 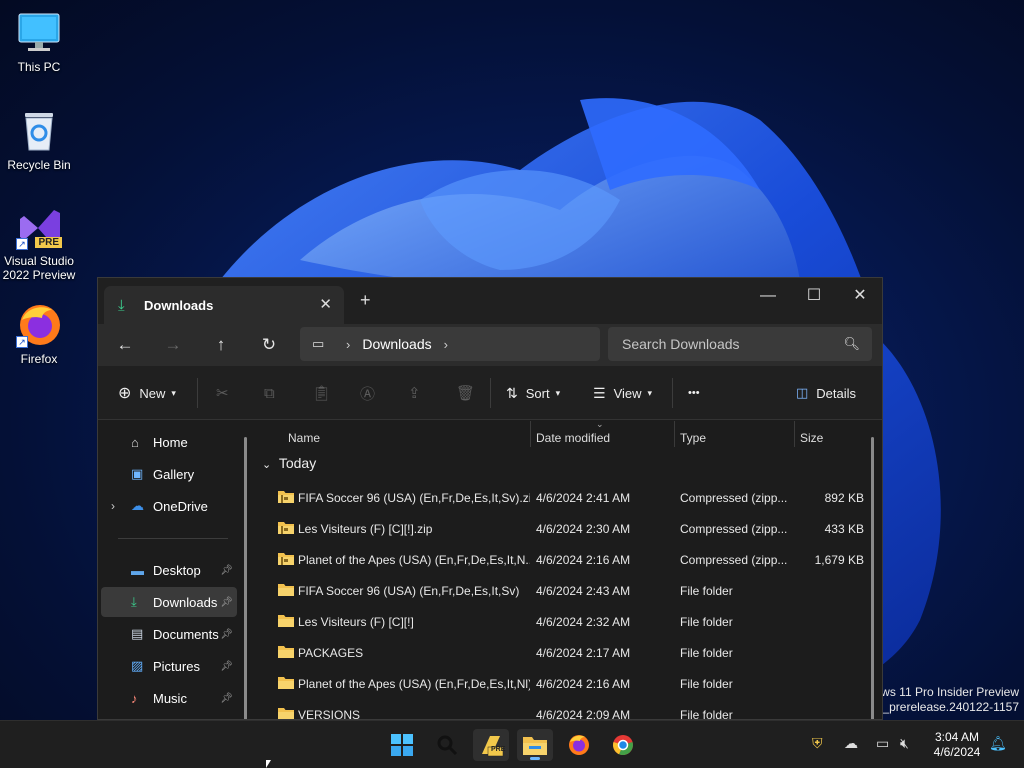 I want to click on search-input: Search Downloads 🔍︎, so click(x=740, y=344).